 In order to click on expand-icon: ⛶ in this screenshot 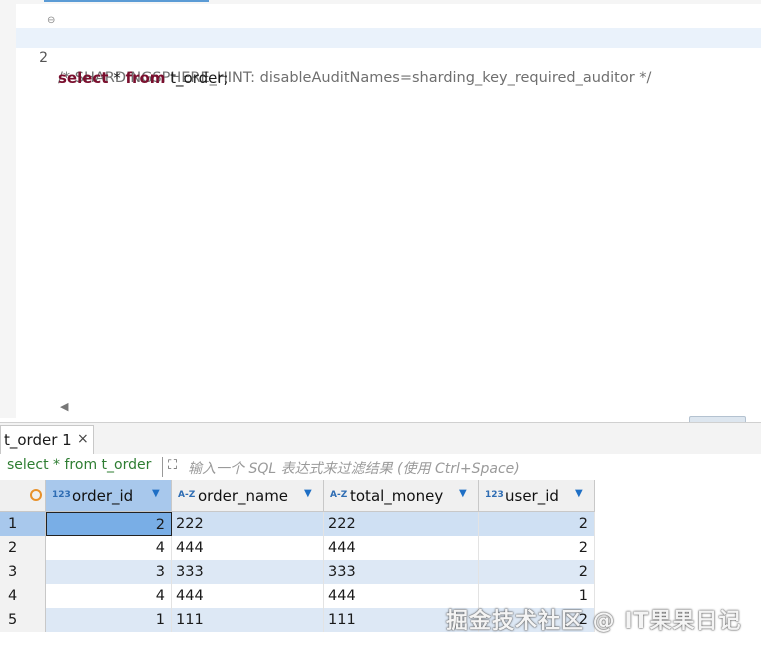, I will do `click(172, 465)`.